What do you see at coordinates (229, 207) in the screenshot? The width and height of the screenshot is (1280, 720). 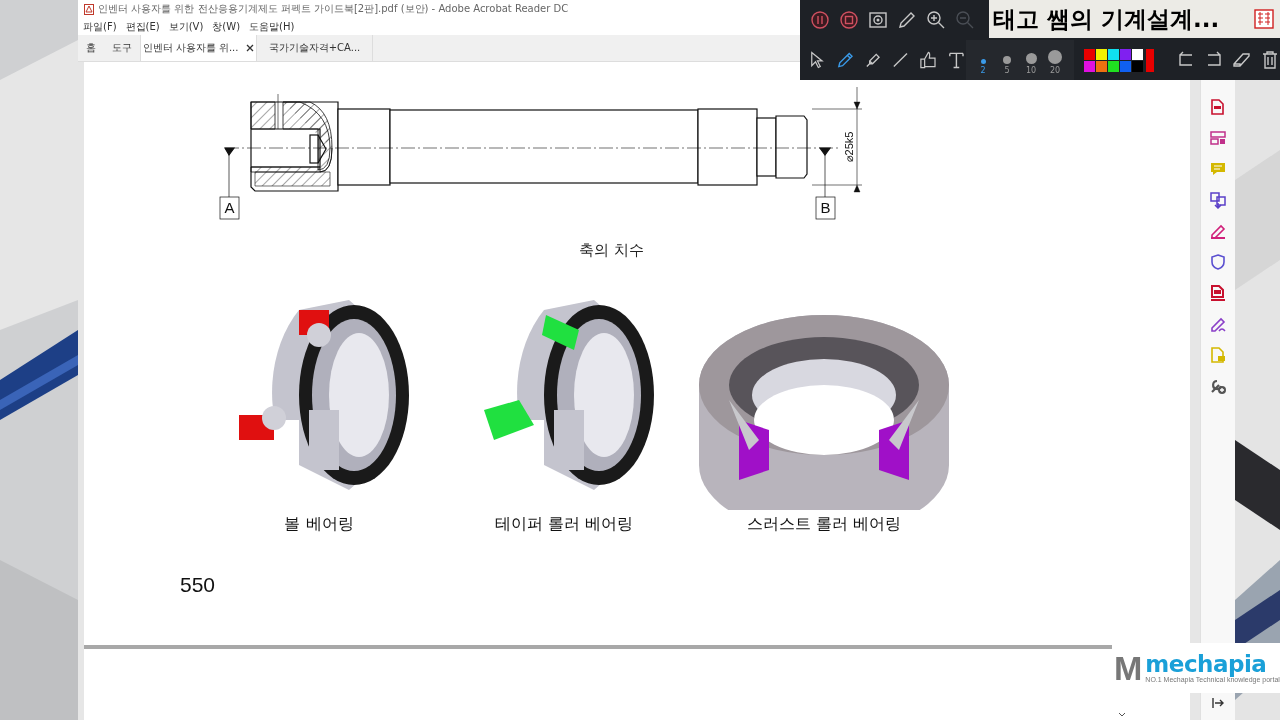 I see `datum-letter: A` at bounding box center [229, 207].